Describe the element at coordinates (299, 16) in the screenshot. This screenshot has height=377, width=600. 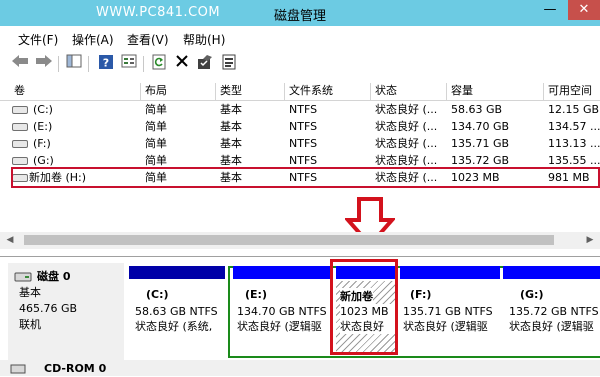
I see `window-title: 磁盘管理` at that location.